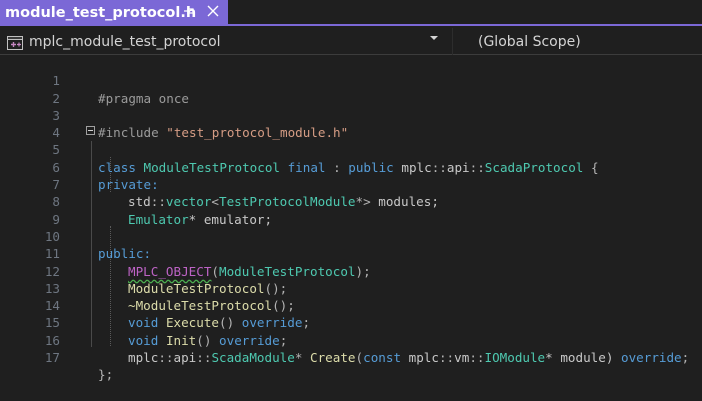 The width and height of the screenshot is (702, 401). I want to click on project-name: mplc_module_test_protocol, so click(125, 41).